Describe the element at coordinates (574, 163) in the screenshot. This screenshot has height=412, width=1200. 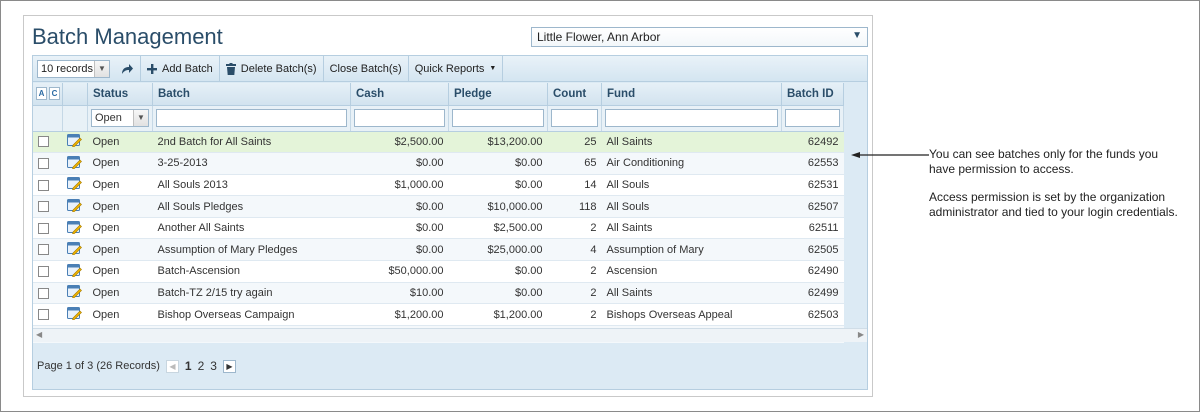
I see `cell-count: 65` at that location.